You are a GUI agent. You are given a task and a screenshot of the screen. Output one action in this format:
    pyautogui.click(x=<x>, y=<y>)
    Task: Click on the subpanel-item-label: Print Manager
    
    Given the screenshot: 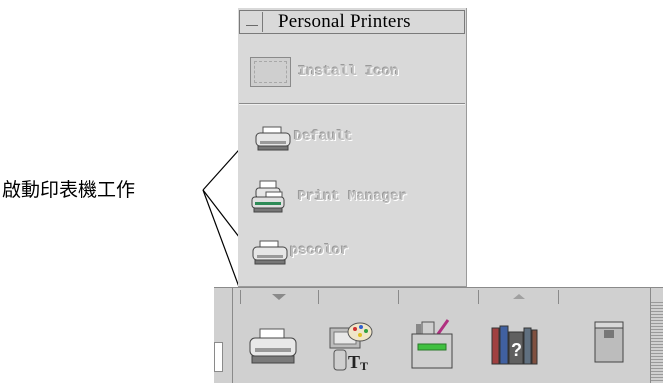 What is the action you would take?
    pyautogui.click(x=353, y=197)
    